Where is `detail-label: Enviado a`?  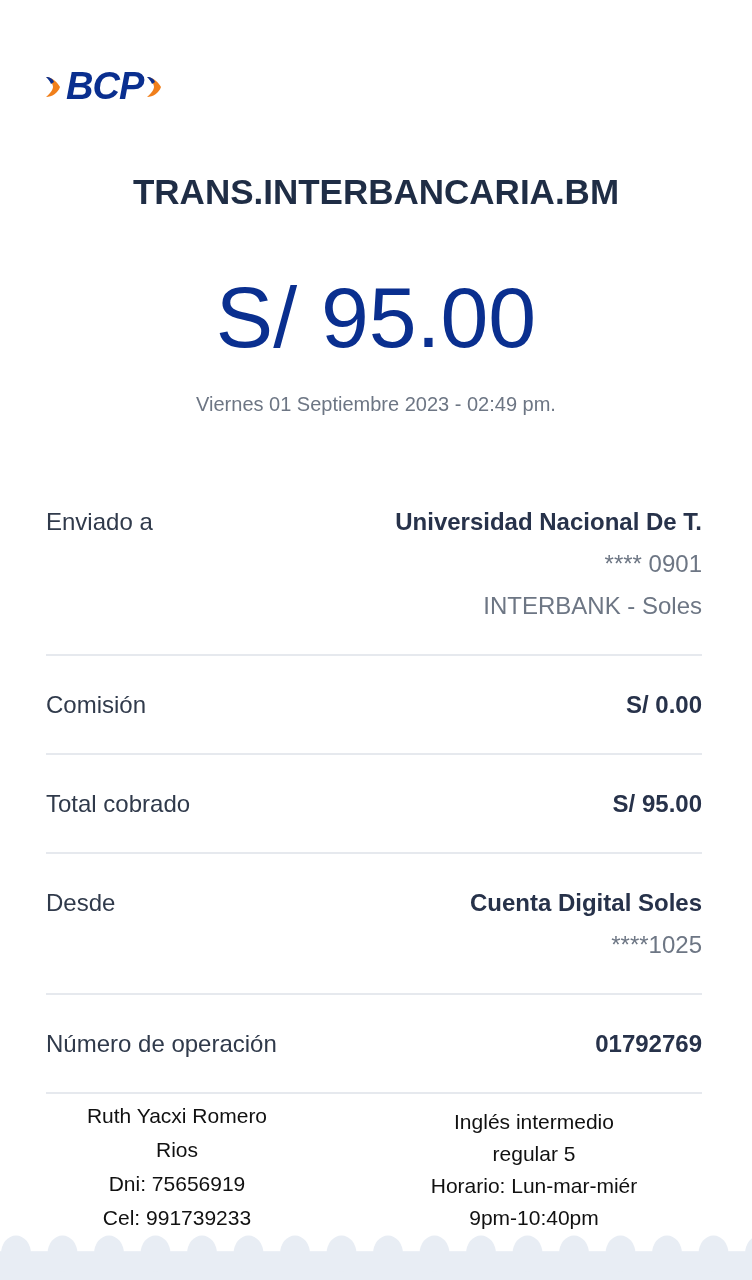
detail-label: Enviado a is located at coordinates (99, 522).